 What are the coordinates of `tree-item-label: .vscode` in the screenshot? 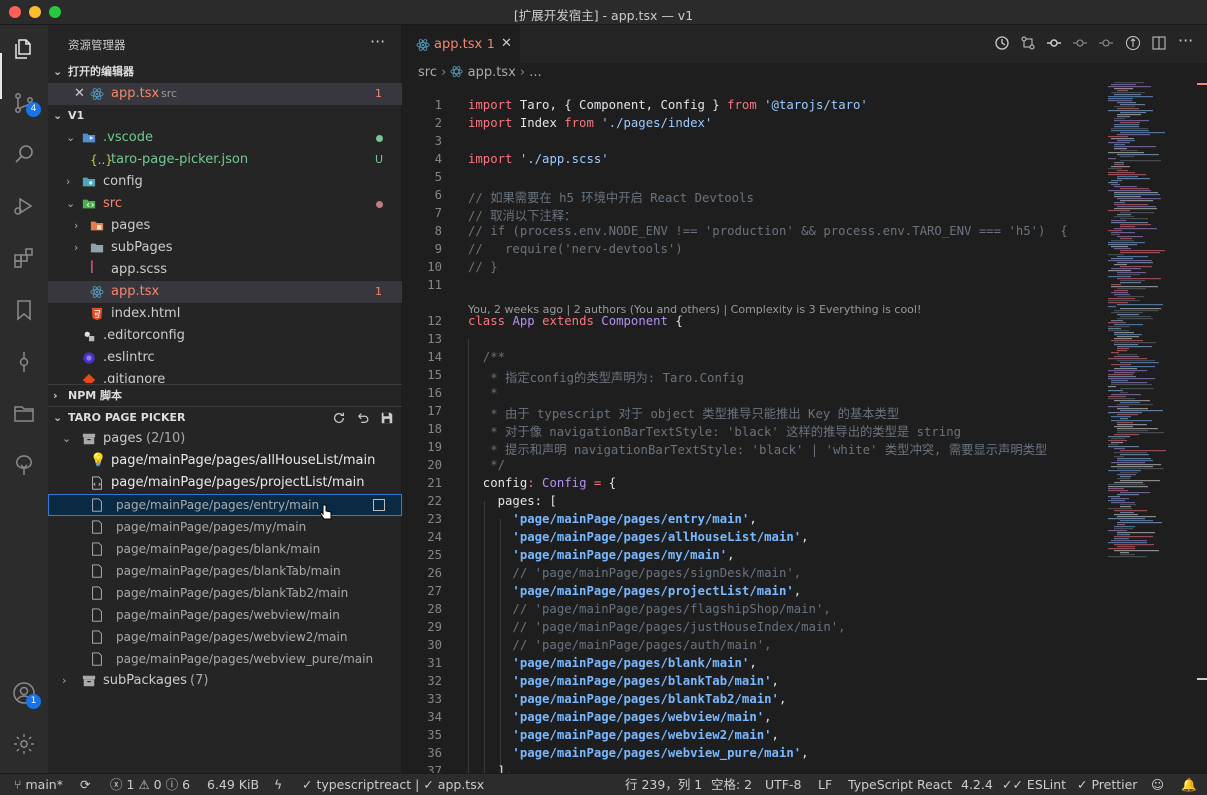 It's located at (128, 137).